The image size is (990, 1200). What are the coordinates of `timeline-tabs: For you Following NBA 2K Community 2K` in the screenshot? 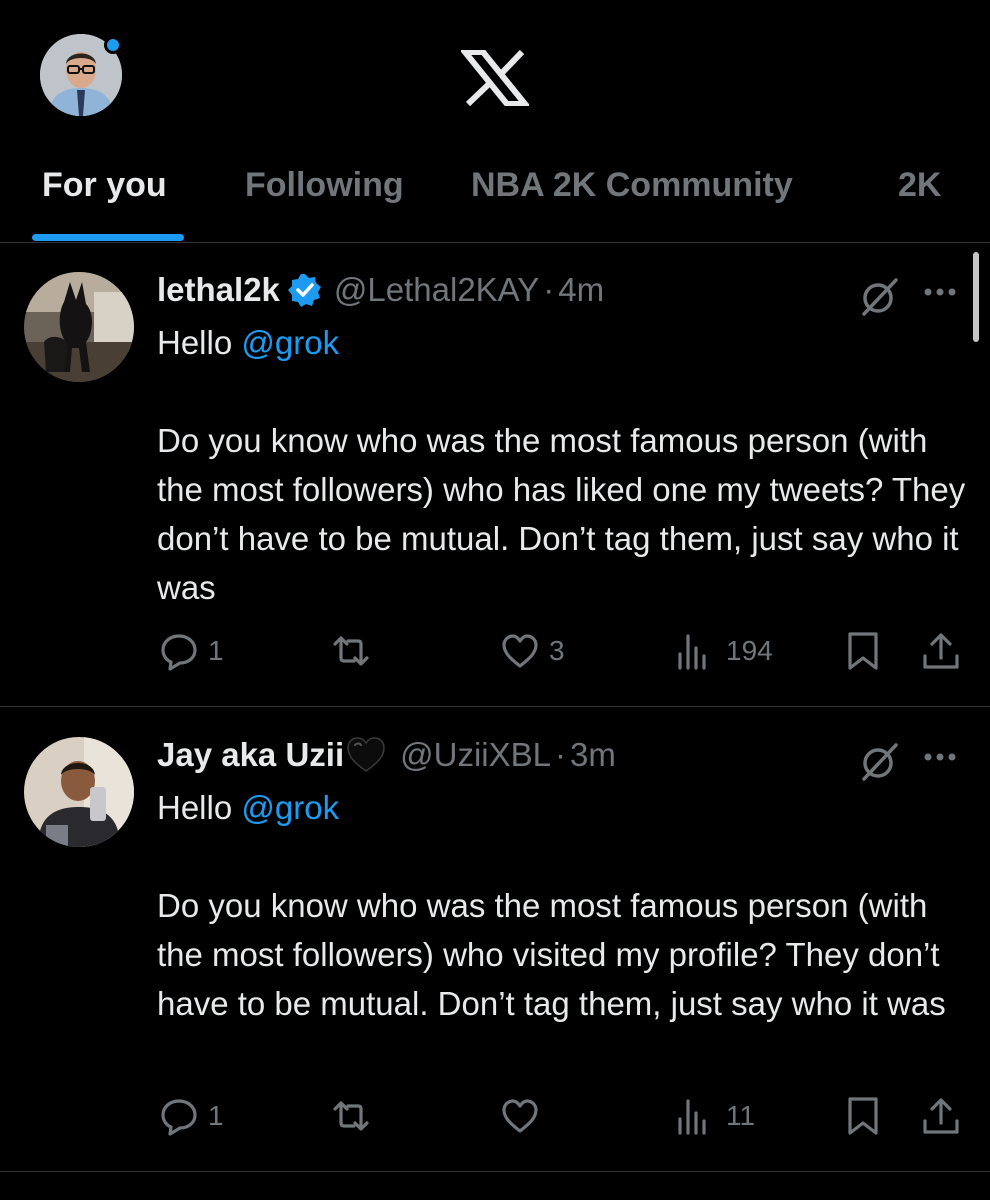 It's located at (495, 196).